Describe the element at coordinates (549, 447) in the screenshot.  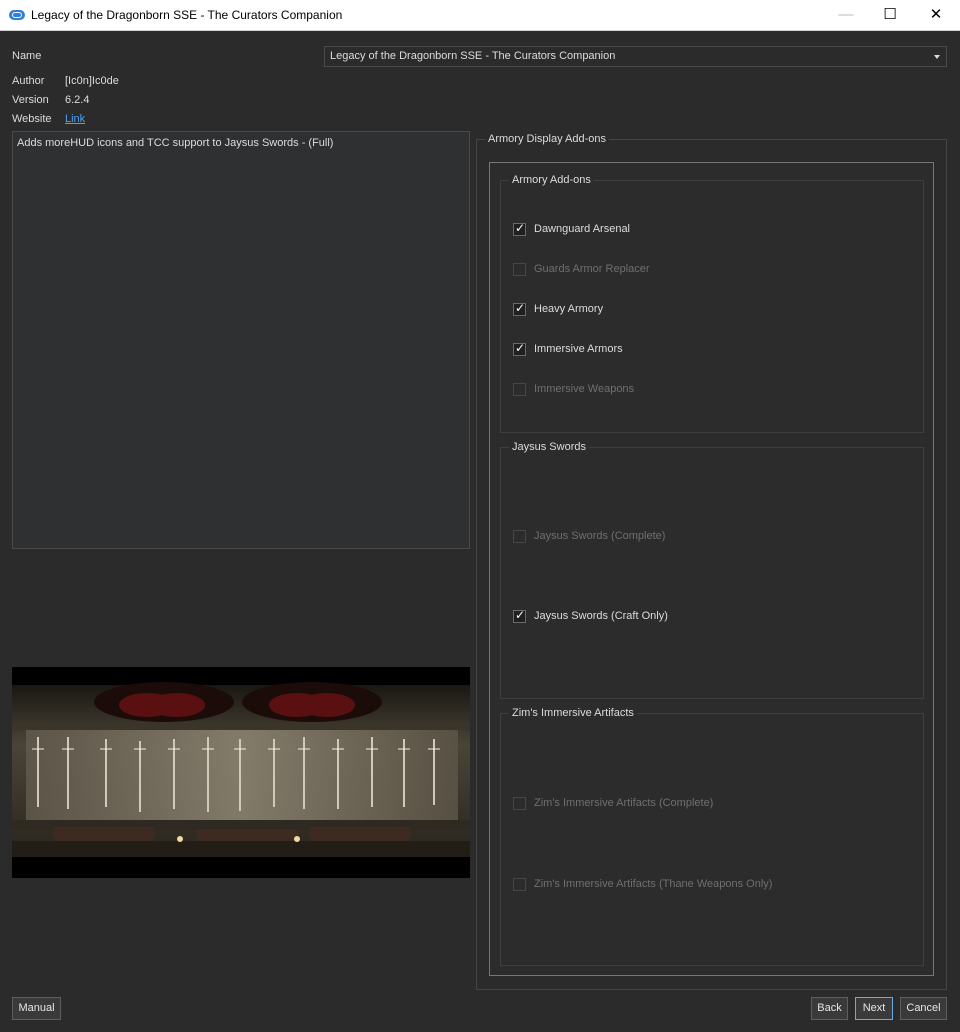
I see `group-title: Jaysus Swords` at that location.